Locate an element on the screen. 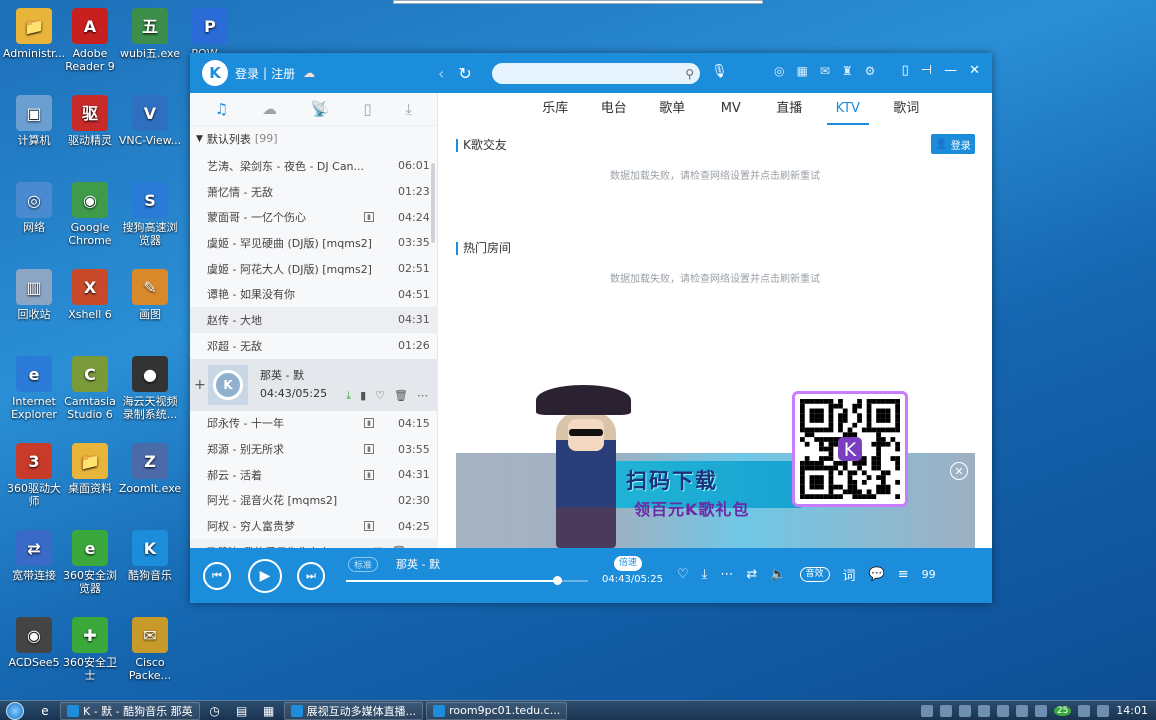 This screenshot has width=1156, height=720. app-center-icon: ▦ is located at coordinates (801, 71).